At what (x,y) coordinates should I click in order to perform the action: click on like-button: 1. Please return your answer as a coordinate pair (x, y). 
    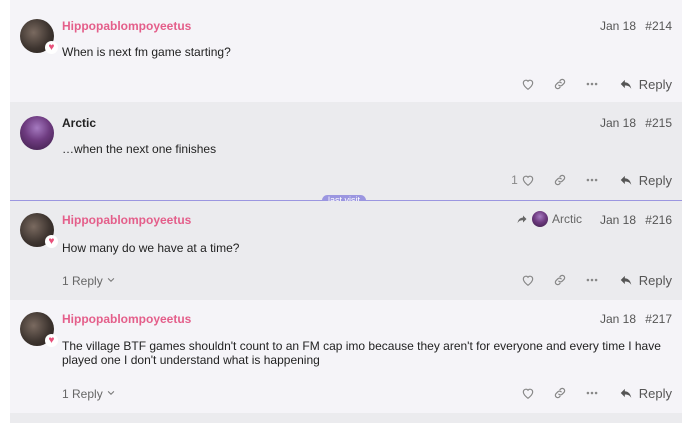
    Looking at the image, I should click on (523, 180).